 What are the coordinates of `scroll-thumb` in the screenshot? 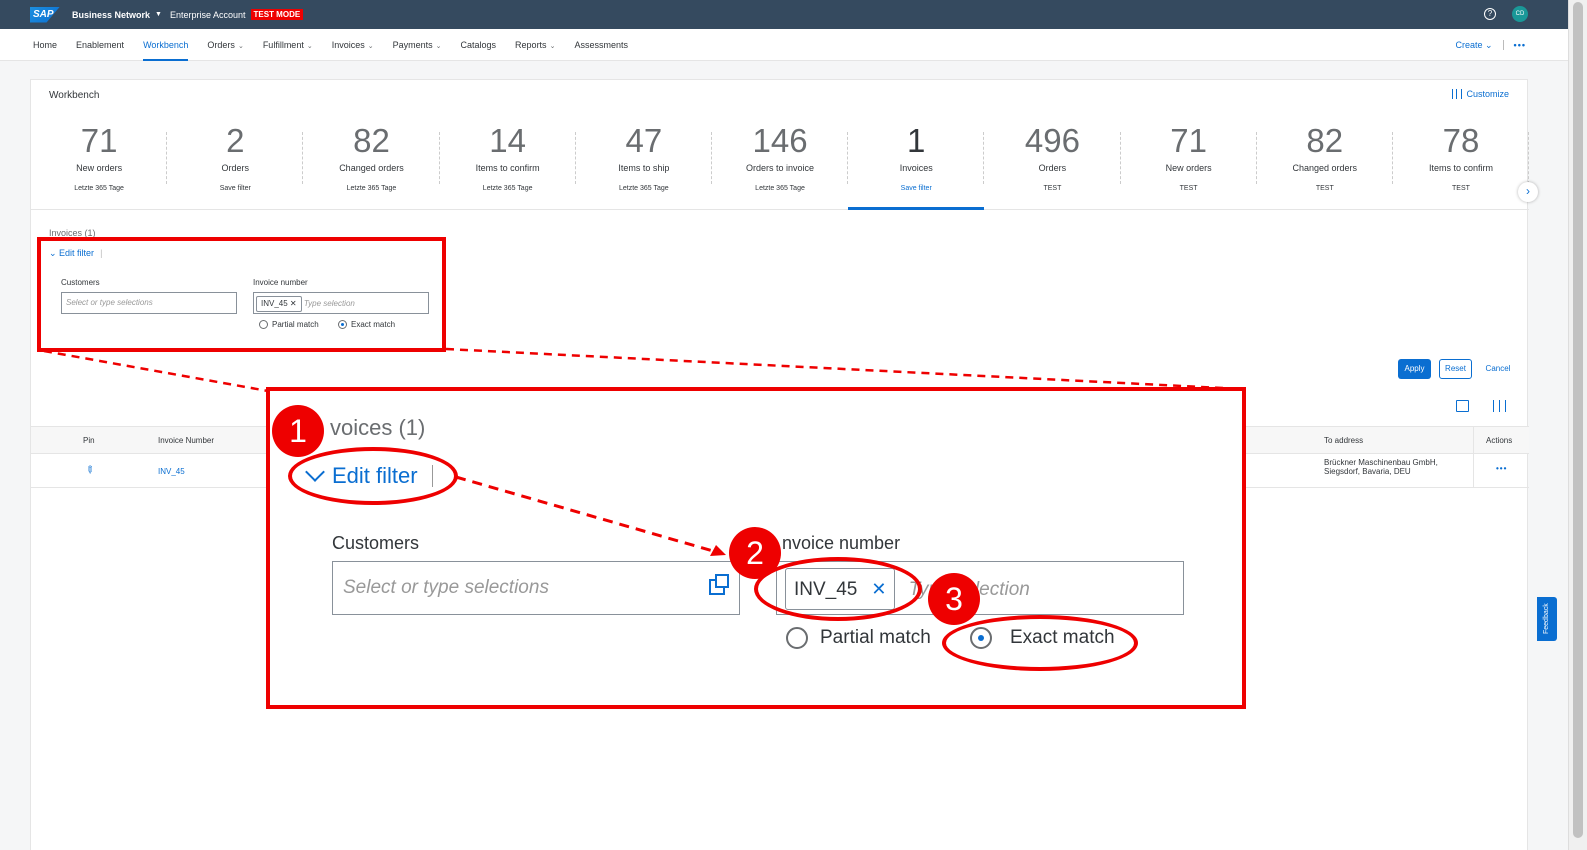 It's located at (1578, 420).